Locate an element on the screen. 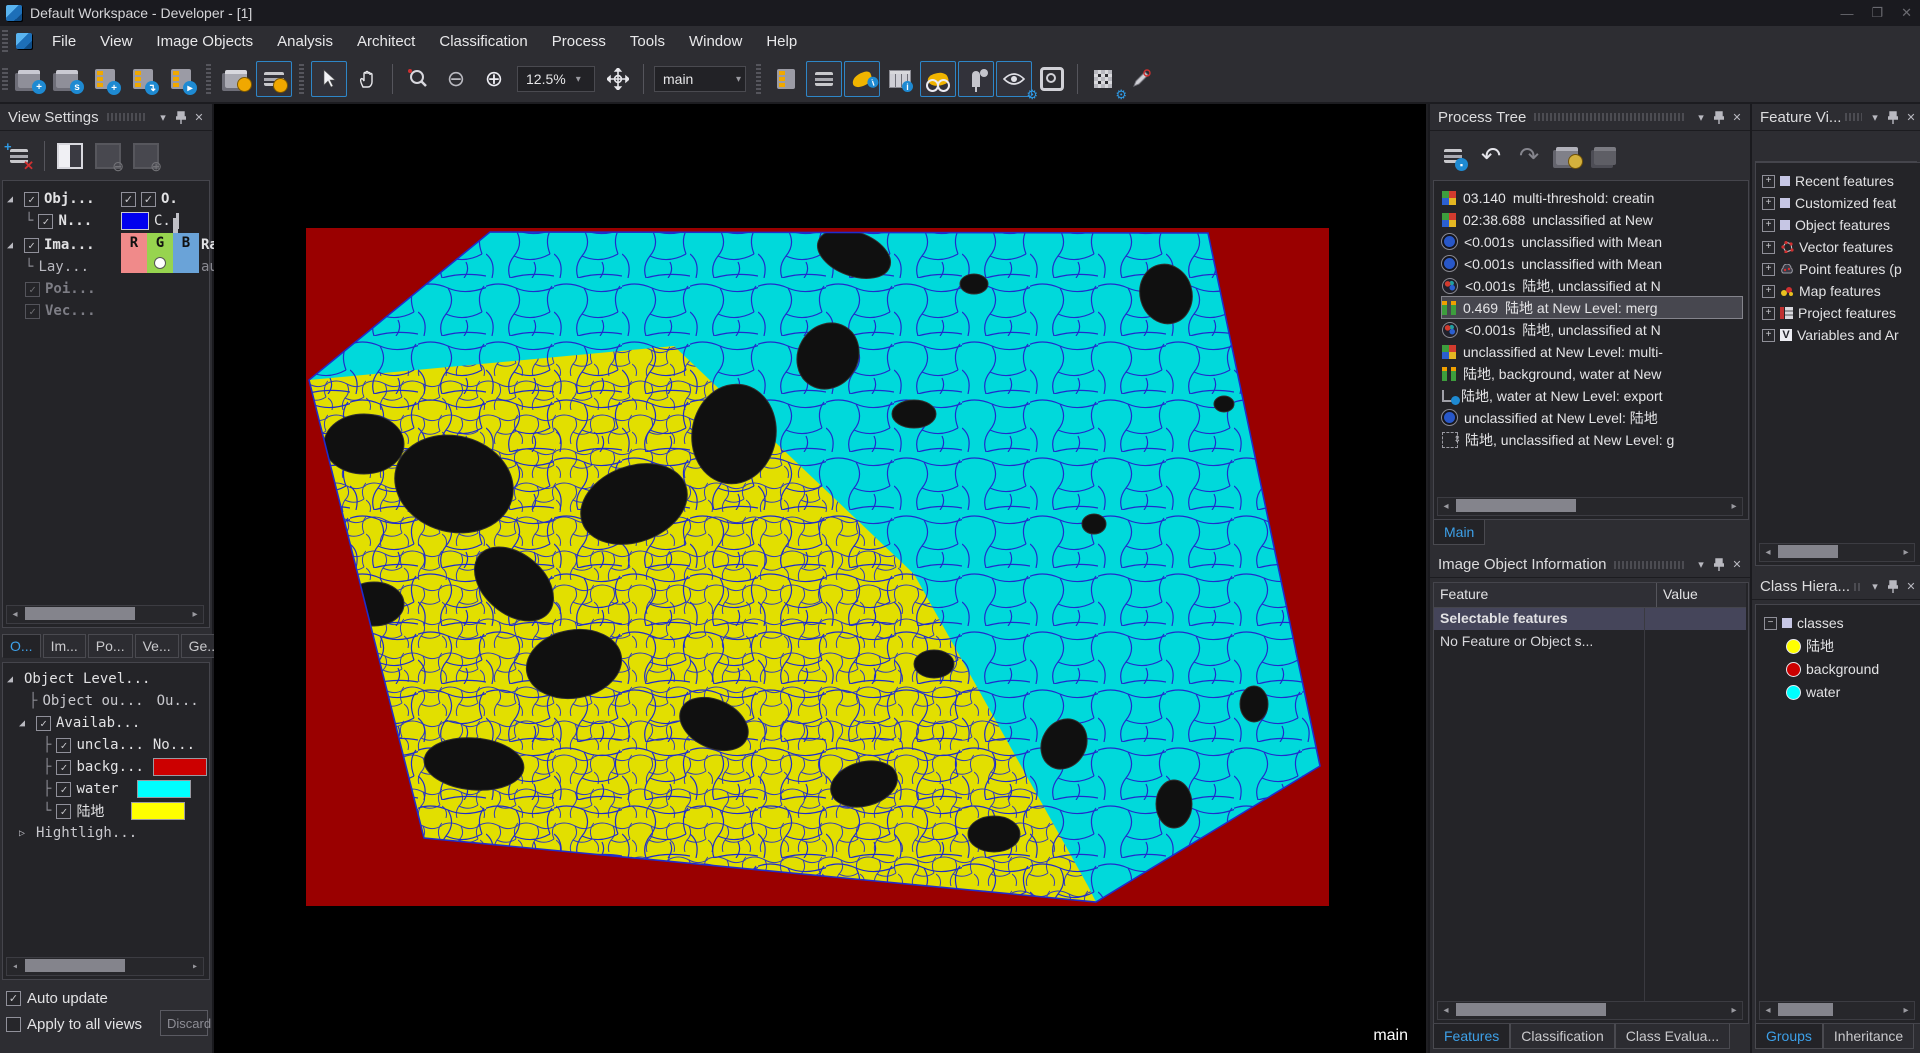 This screenshot has height=1053, width=1920. tree-row-land: └ ✓ 陆地 is located at coordinates (114, 811).